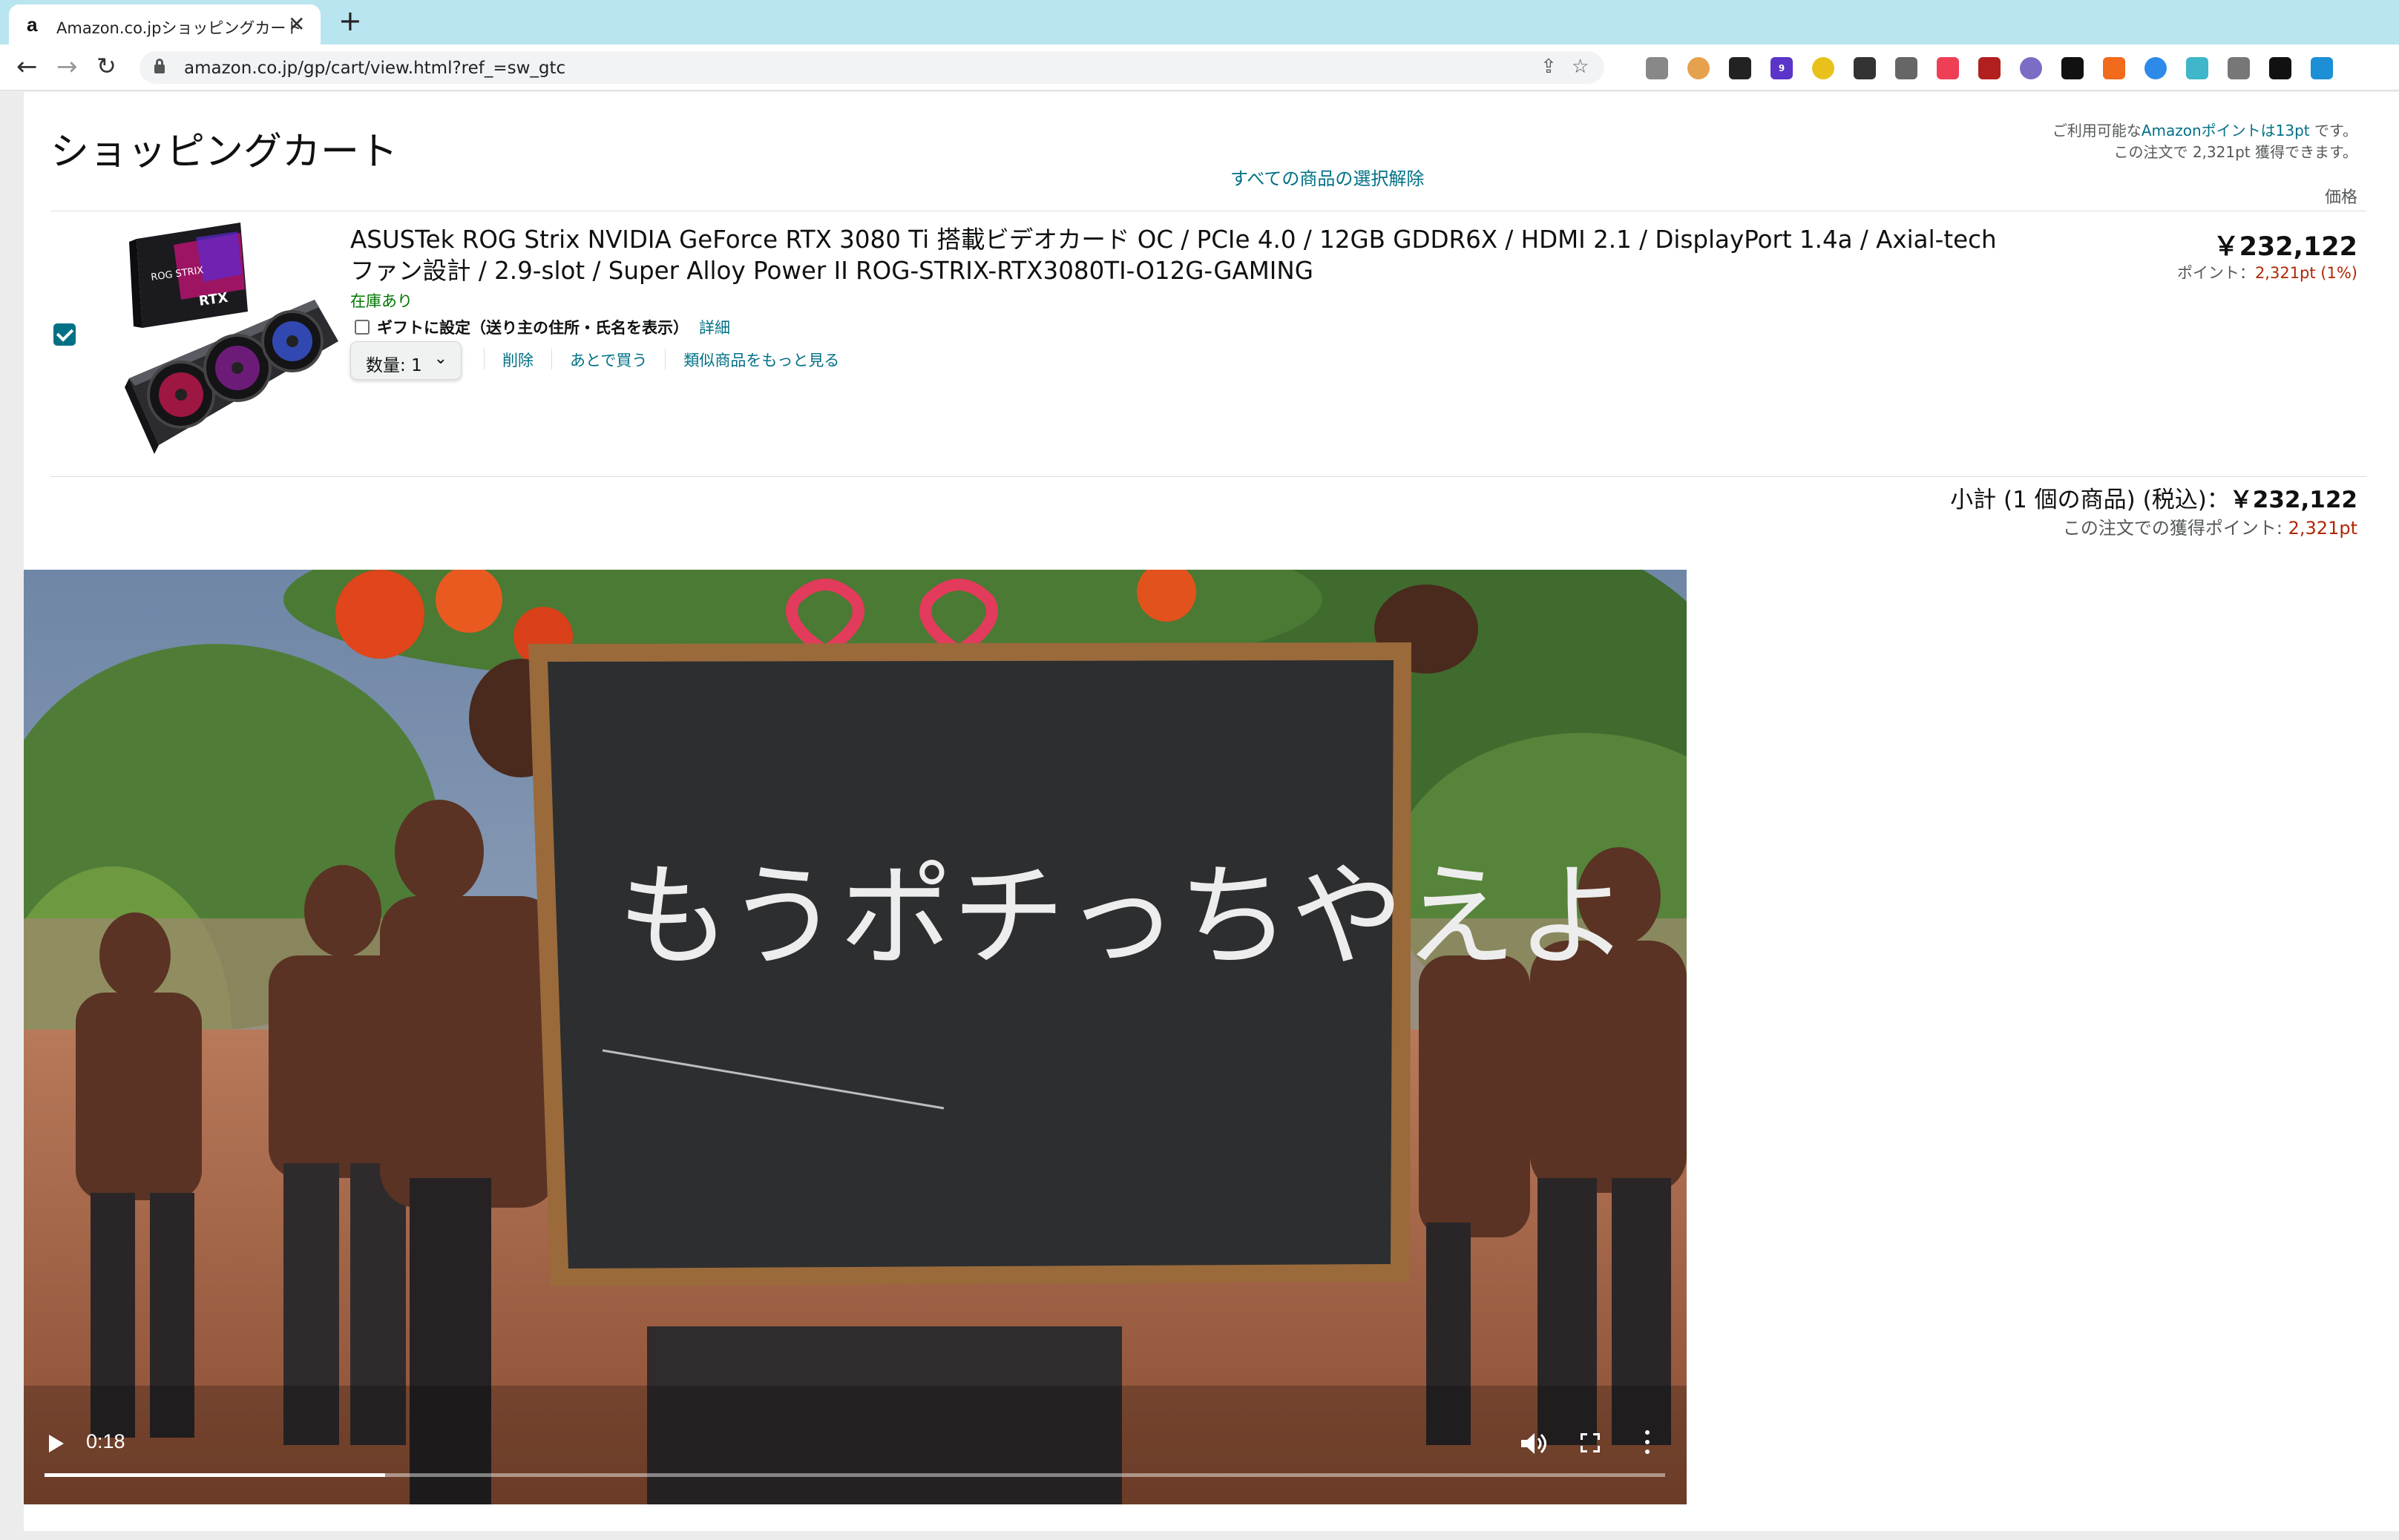 This screenshot has height=1540, width=2399. Describe the element at coordinates (386, 365) in the screenshot. I see `quantity-label: 数量:` at that location.